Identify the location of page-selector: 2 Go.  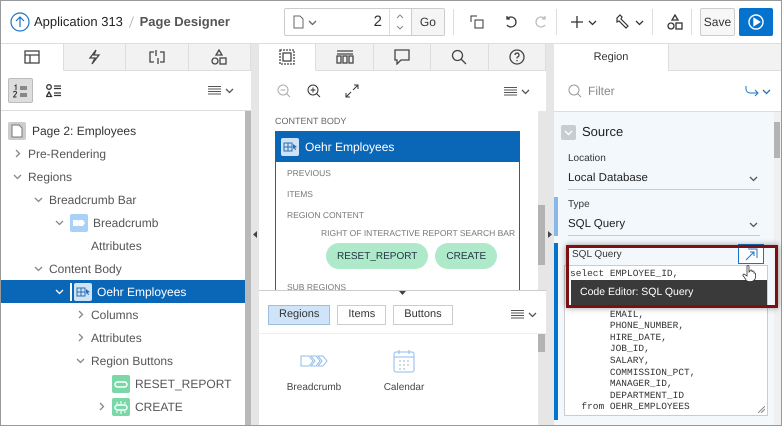
(364, 22).